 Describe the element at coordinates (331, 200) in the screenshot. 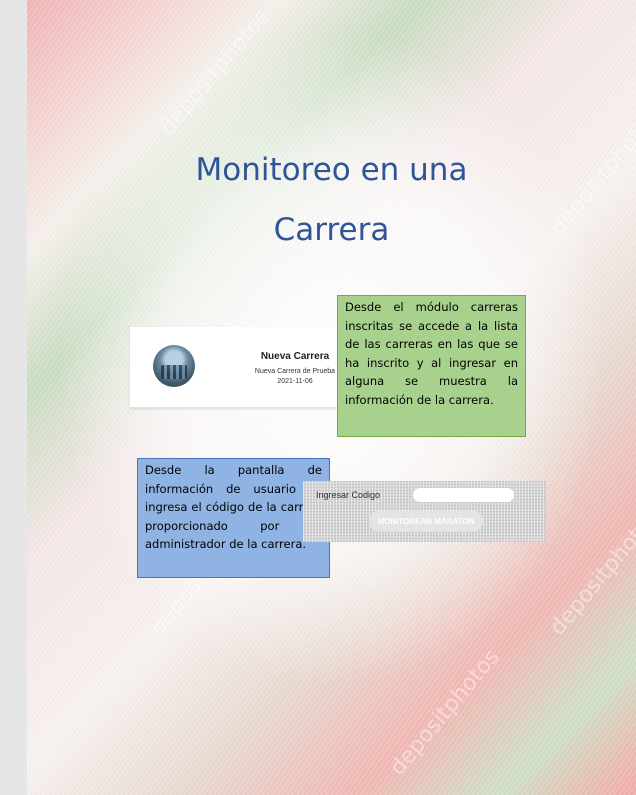

I see `page-title: Monitoreo en una Carrera` at that location.